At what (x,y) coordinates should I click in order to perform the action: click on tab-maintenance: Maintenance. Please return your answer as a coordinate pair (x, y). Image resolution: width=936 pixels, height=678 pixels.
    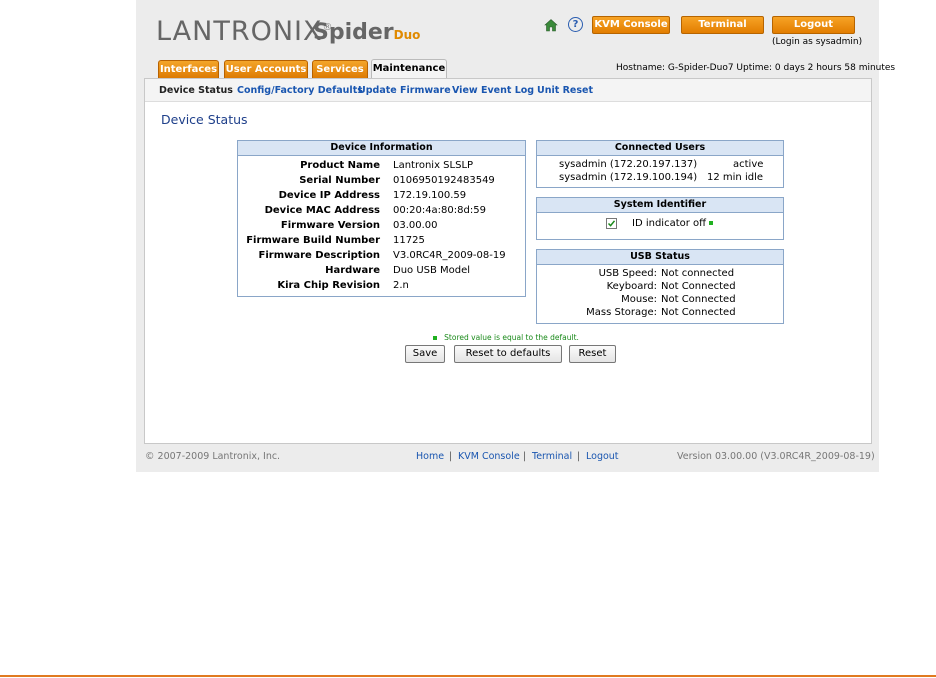
    Looking at the image, I should click on (409, 69).